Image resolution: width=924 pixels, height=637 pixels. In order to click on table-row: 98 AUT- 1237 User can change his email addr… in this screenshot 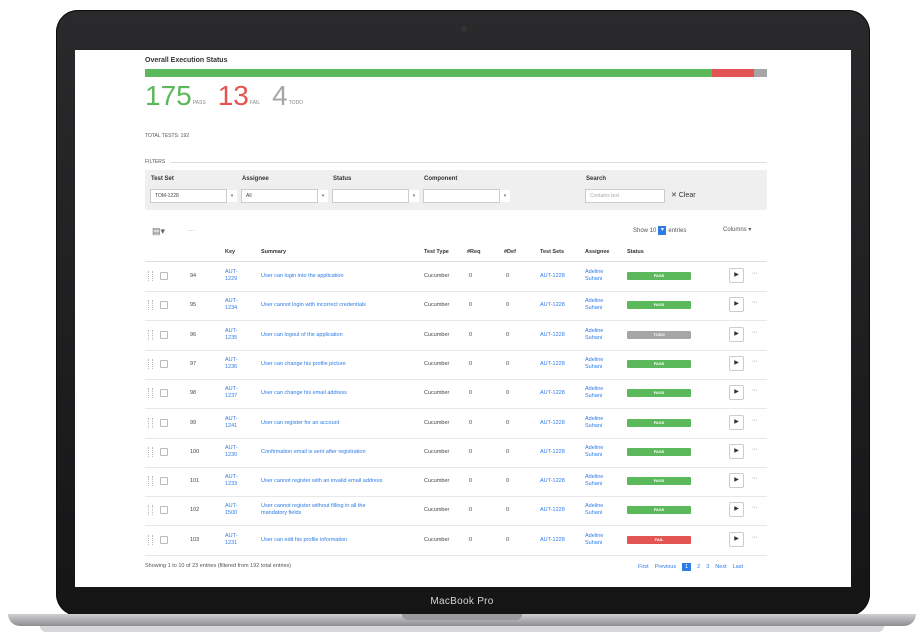, I will do `click(456, 394)`.